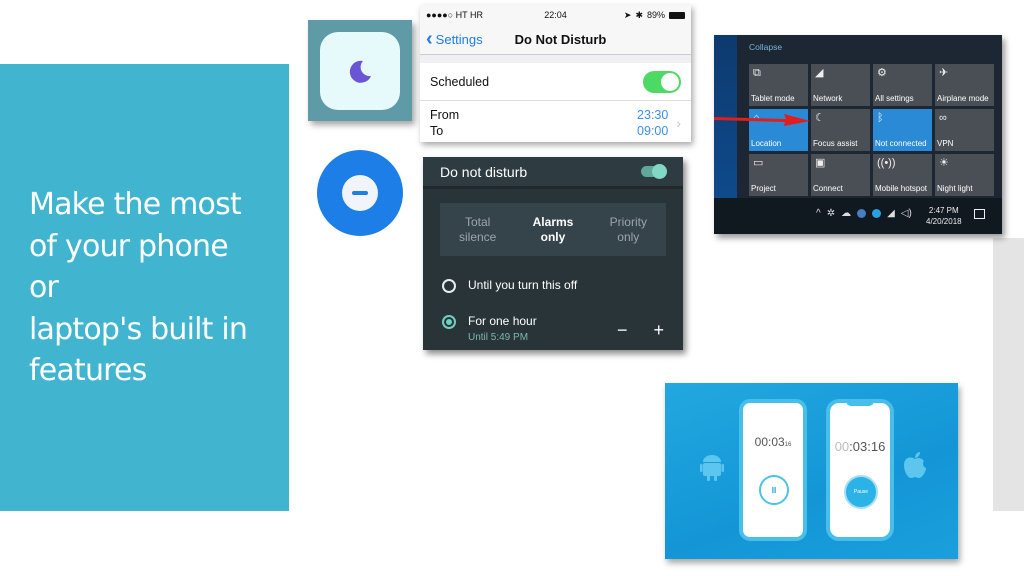  Describe the element at coordinates (437, 131) in the screenshot. I see `to-label: To` at that location.